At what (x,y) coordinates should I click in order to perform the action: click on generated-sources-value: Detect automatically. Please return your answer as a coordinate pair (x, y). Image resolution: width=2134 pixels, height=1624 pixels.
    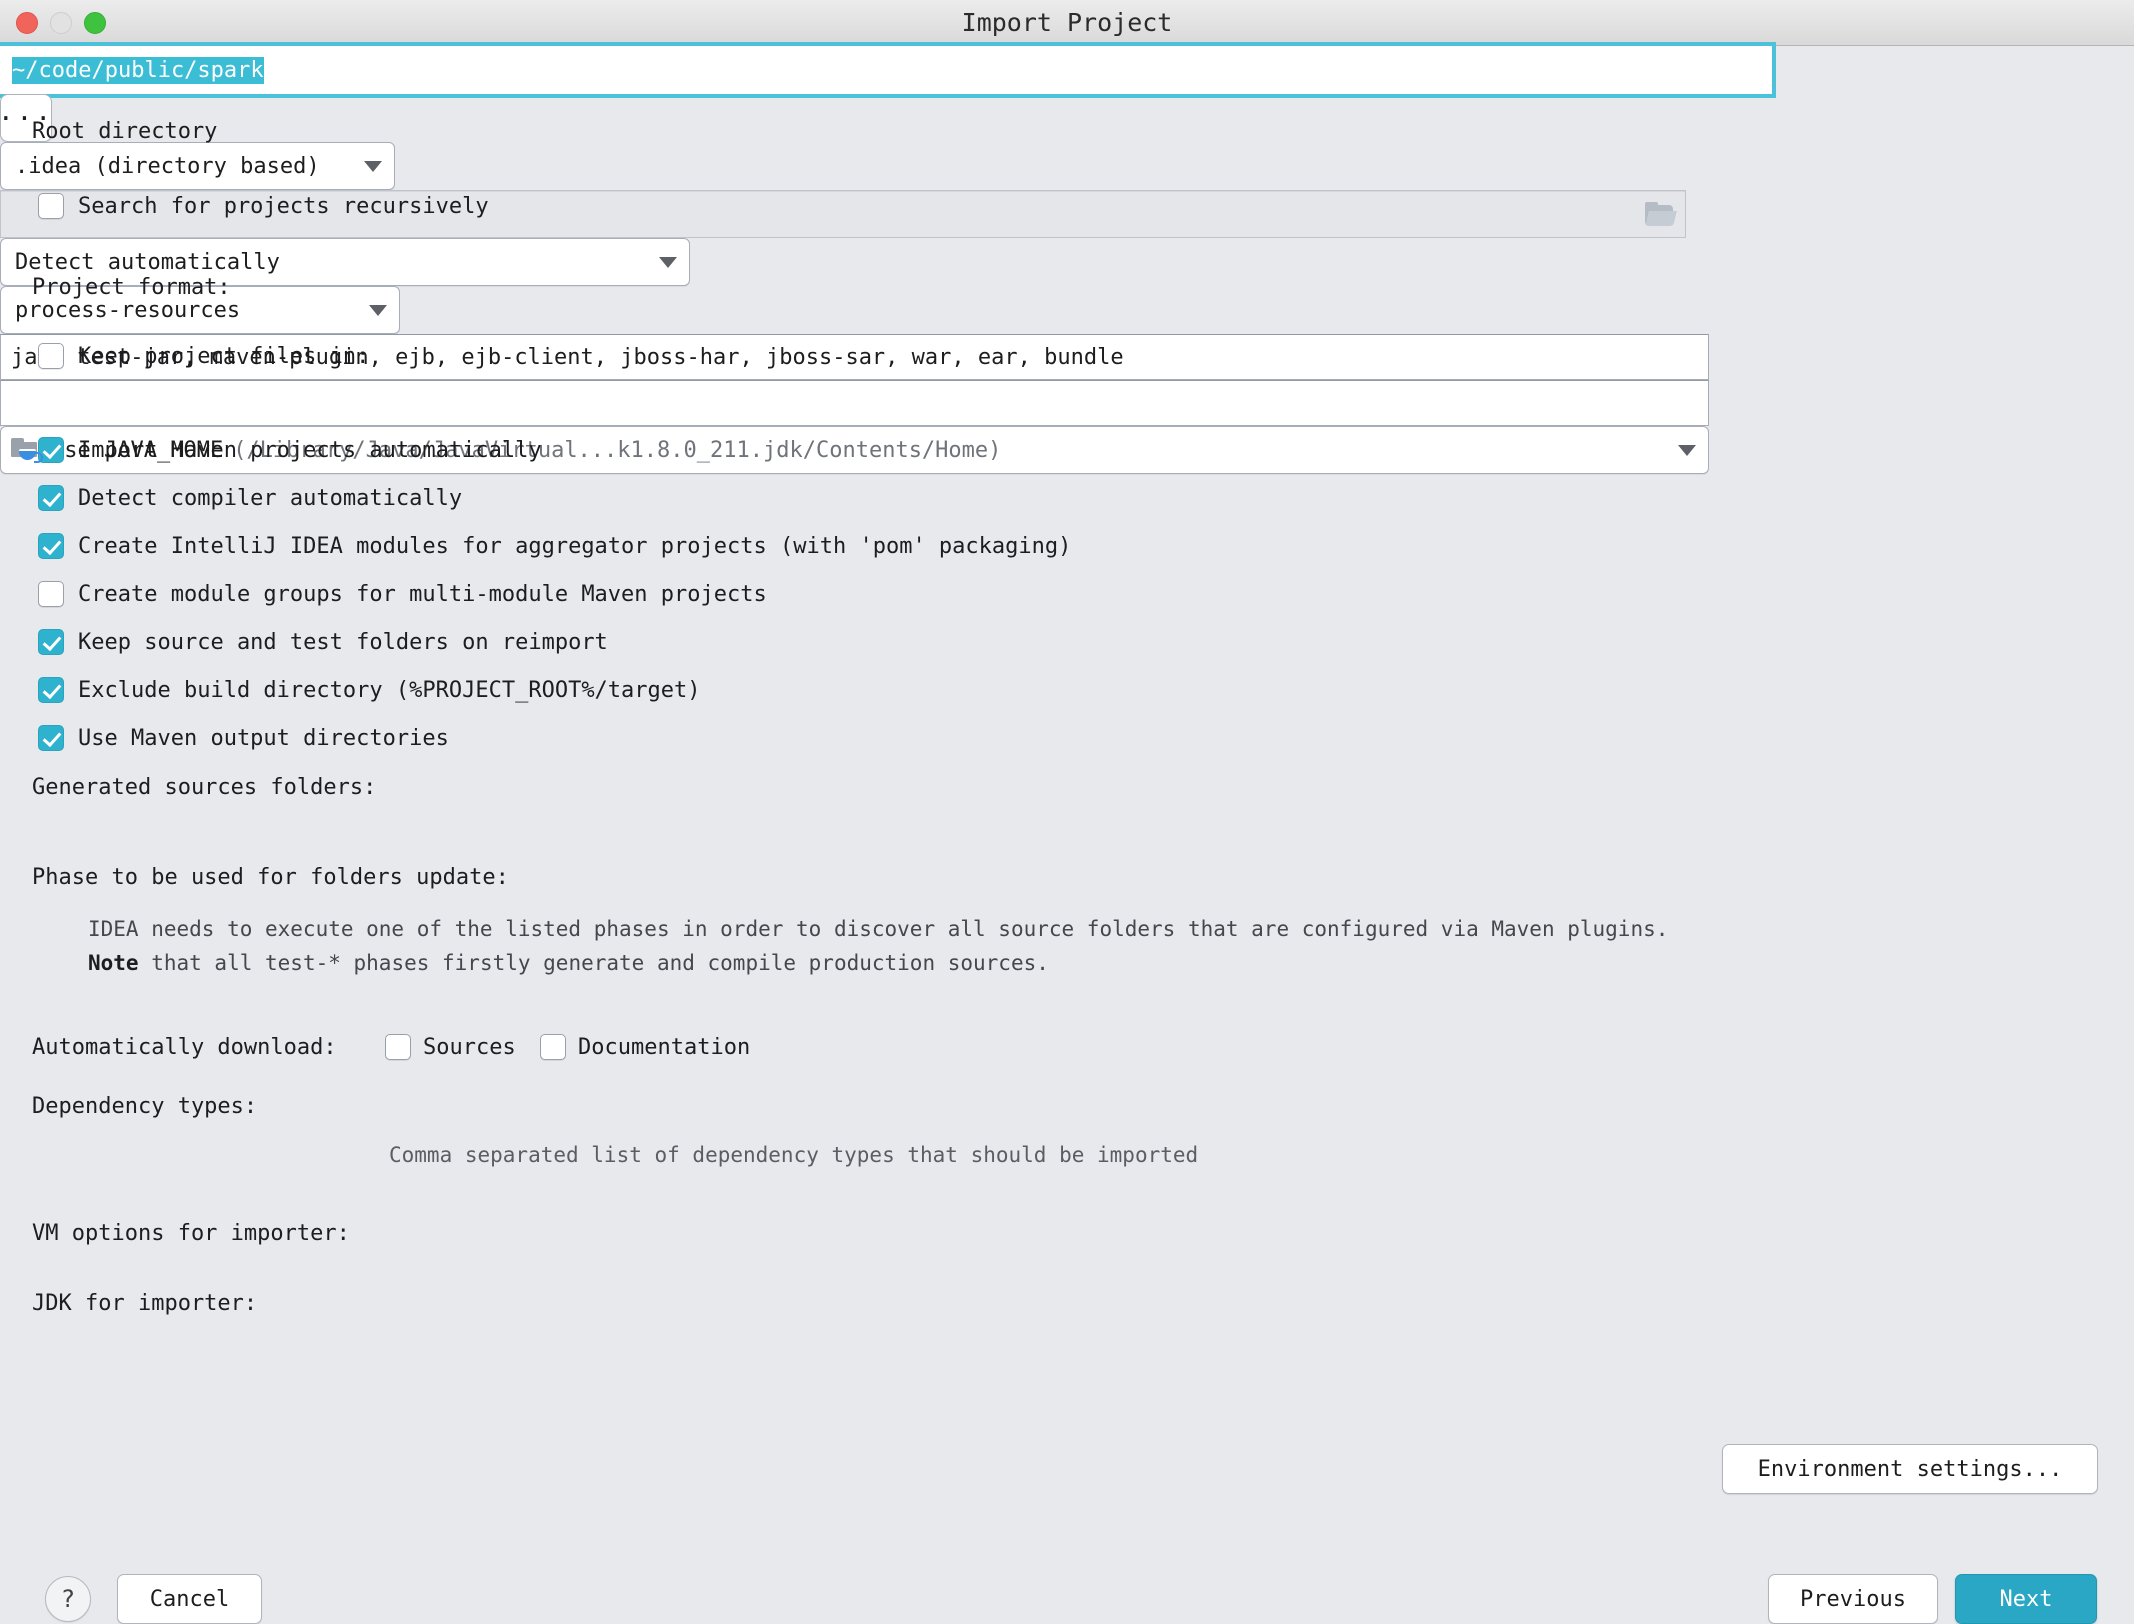
    Looking at the image, I should click on (147, 262).